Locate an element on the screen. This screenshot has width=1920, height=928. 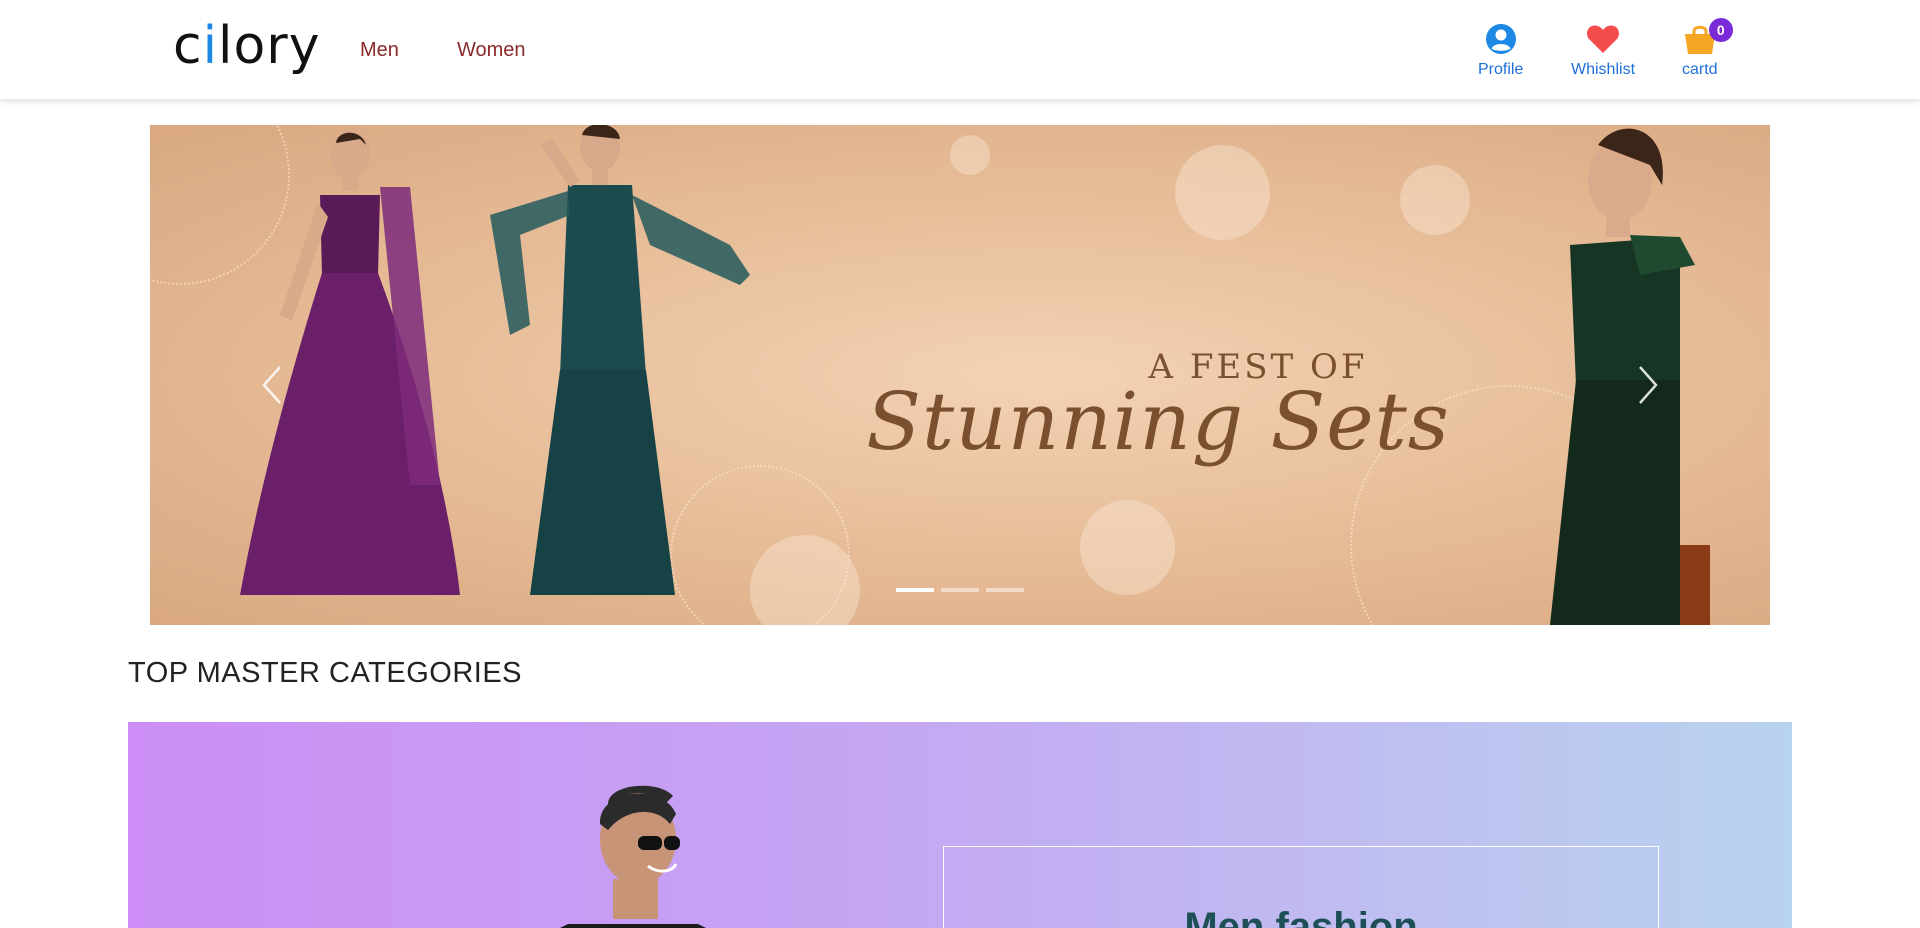
wishlist-label: Whishlist is located at coordinates (1603, 69).